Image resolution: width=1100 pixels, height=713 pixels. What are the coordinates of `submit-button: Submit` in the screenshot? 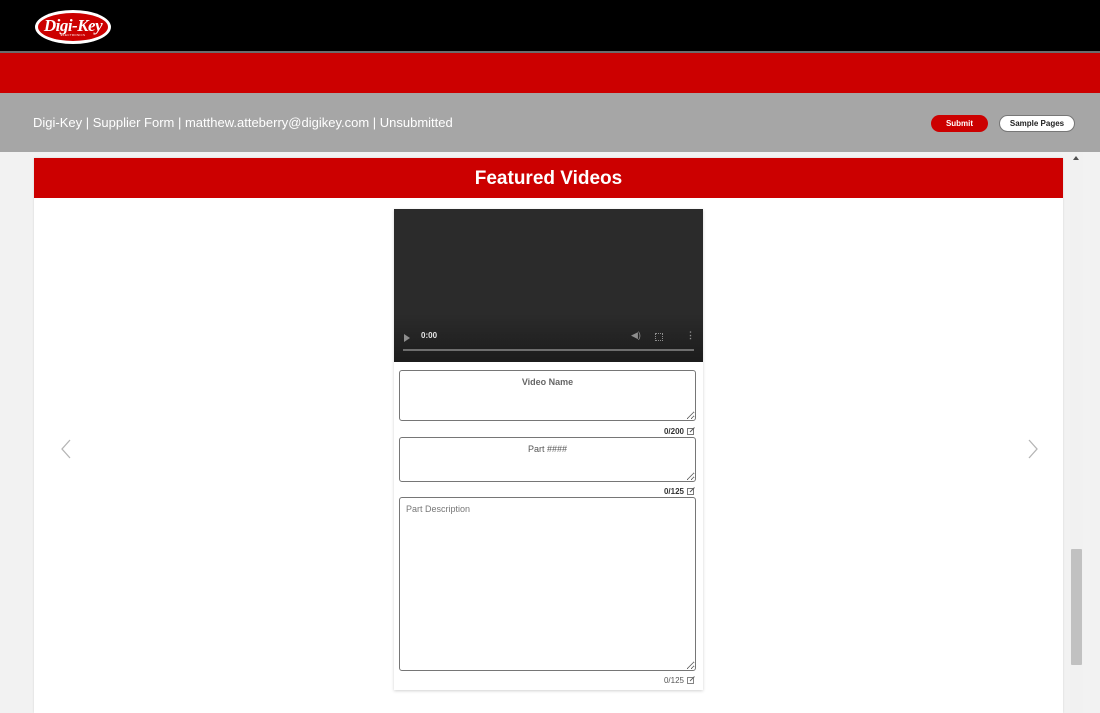 It's located at (959, 123).